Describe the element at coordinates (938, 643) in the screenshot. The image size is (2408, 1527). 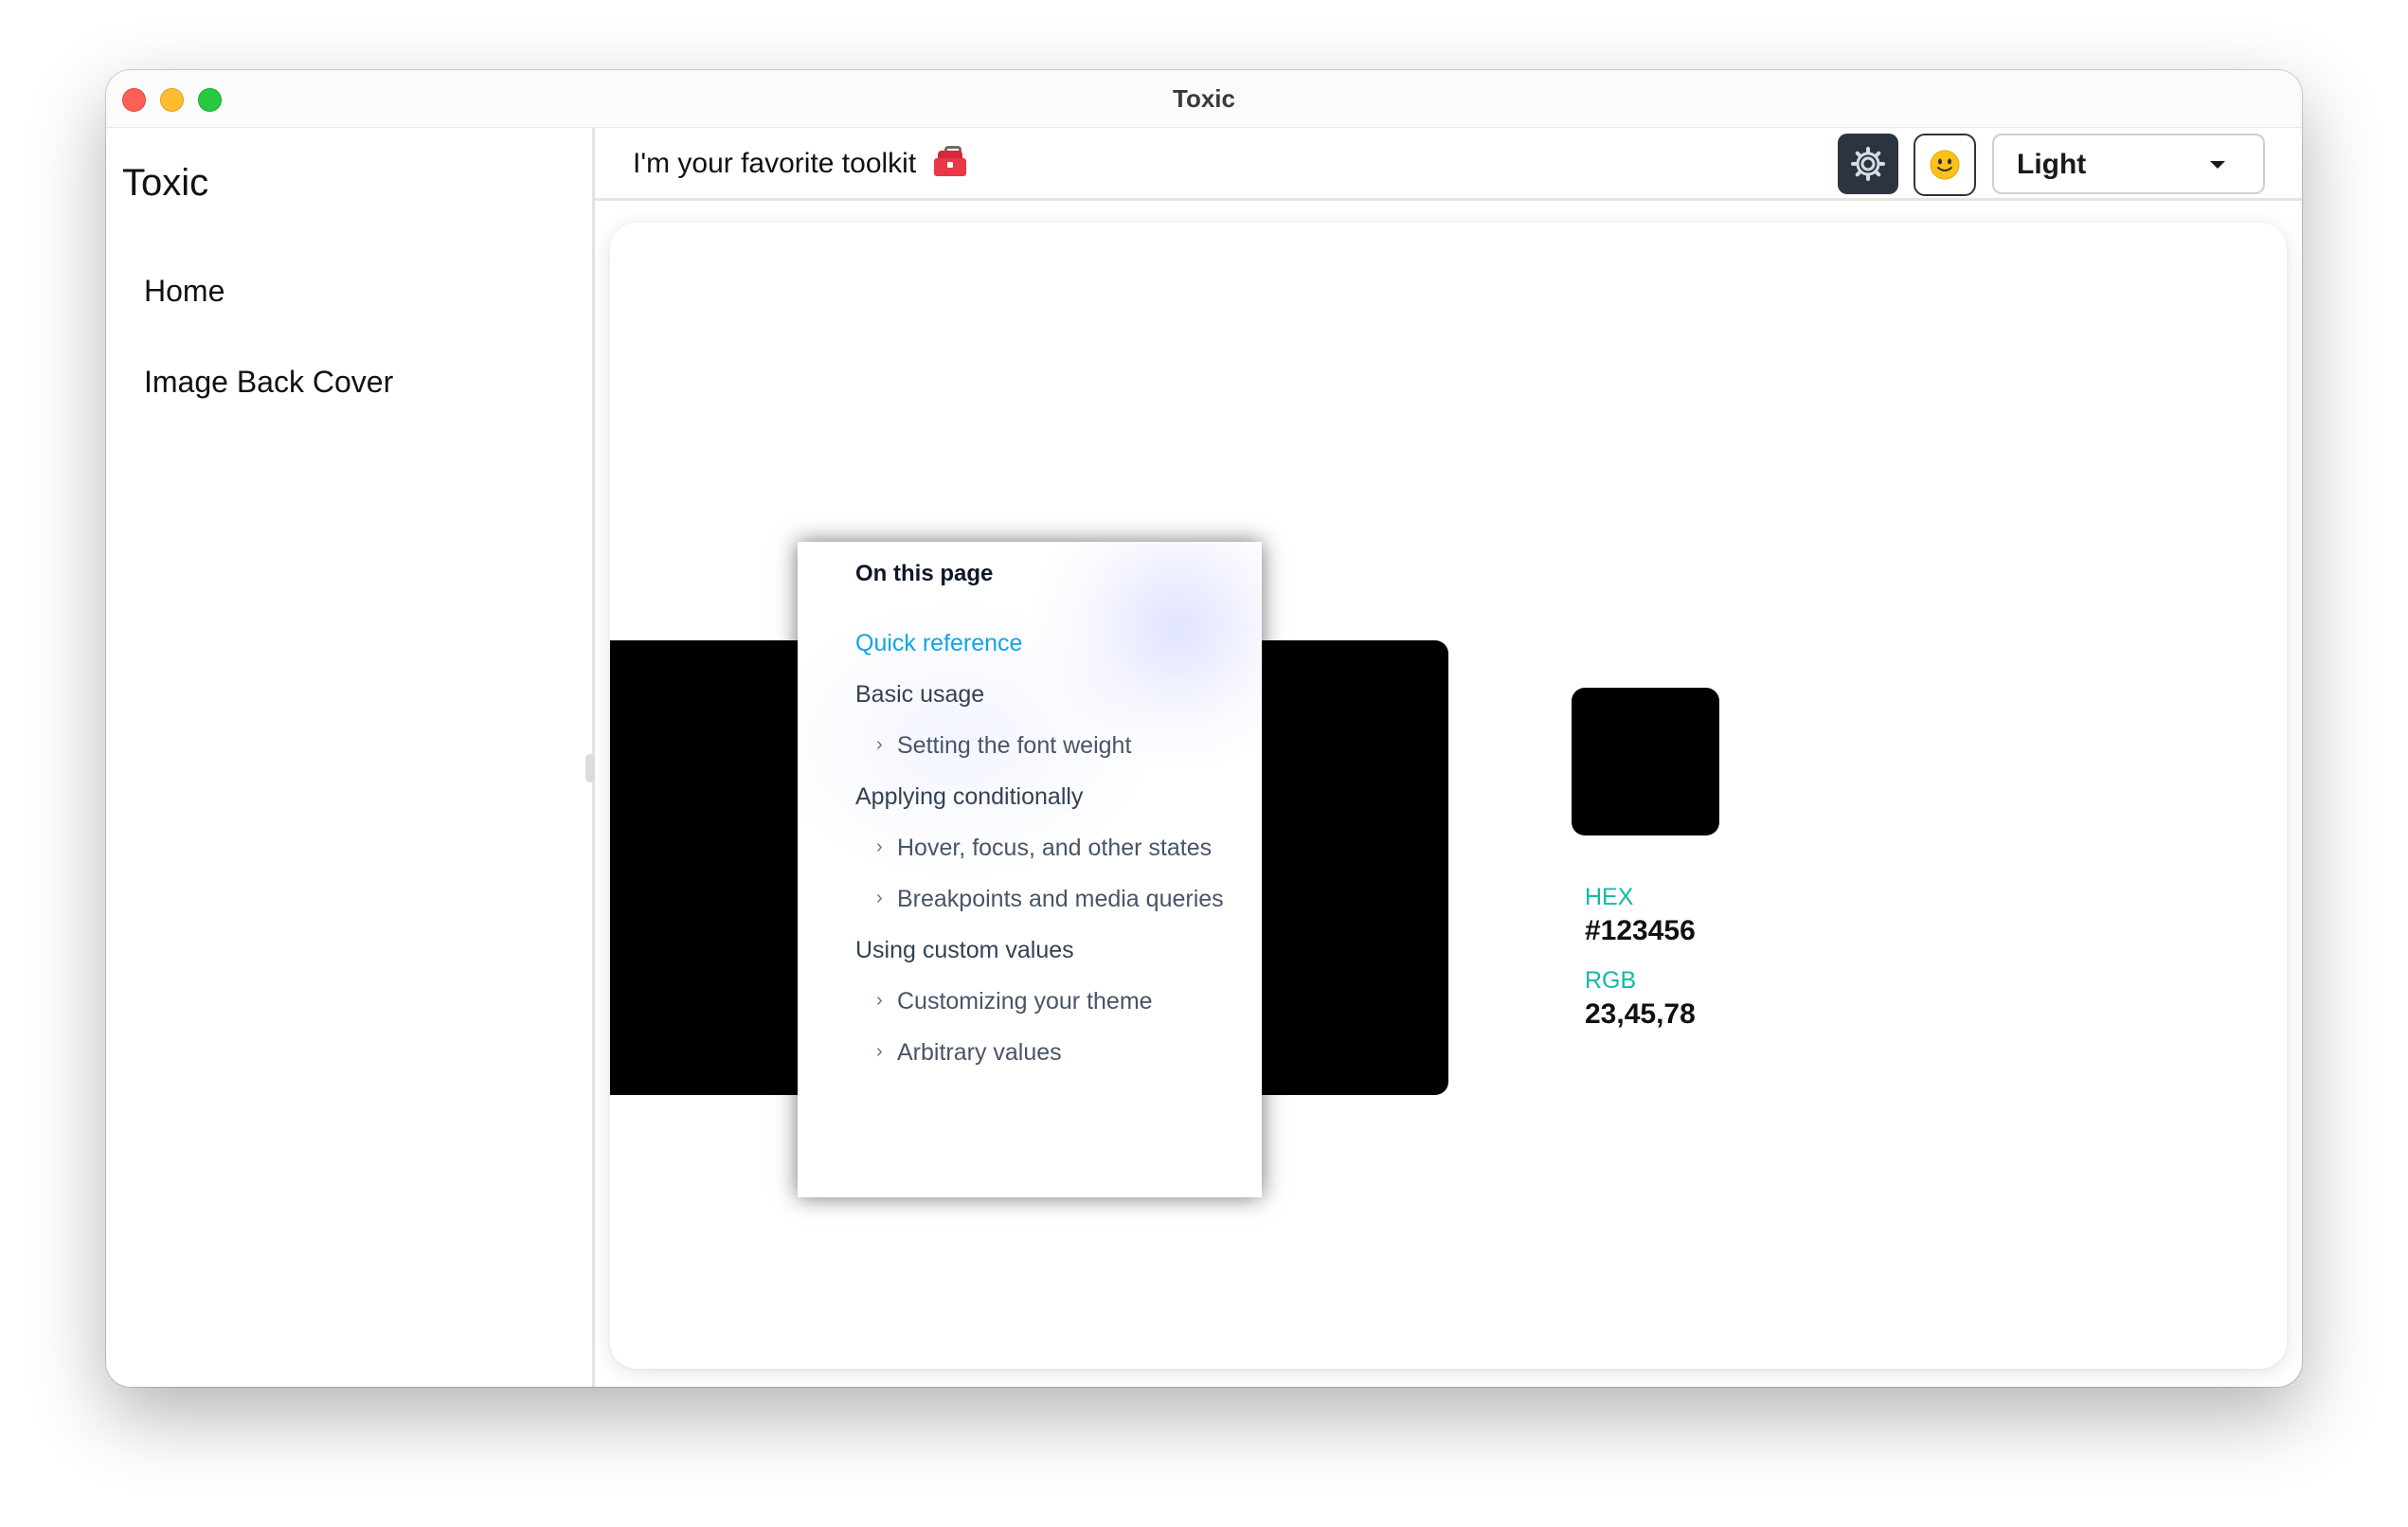
I see `toc-link-quick-reference: Quick reference` at that location.